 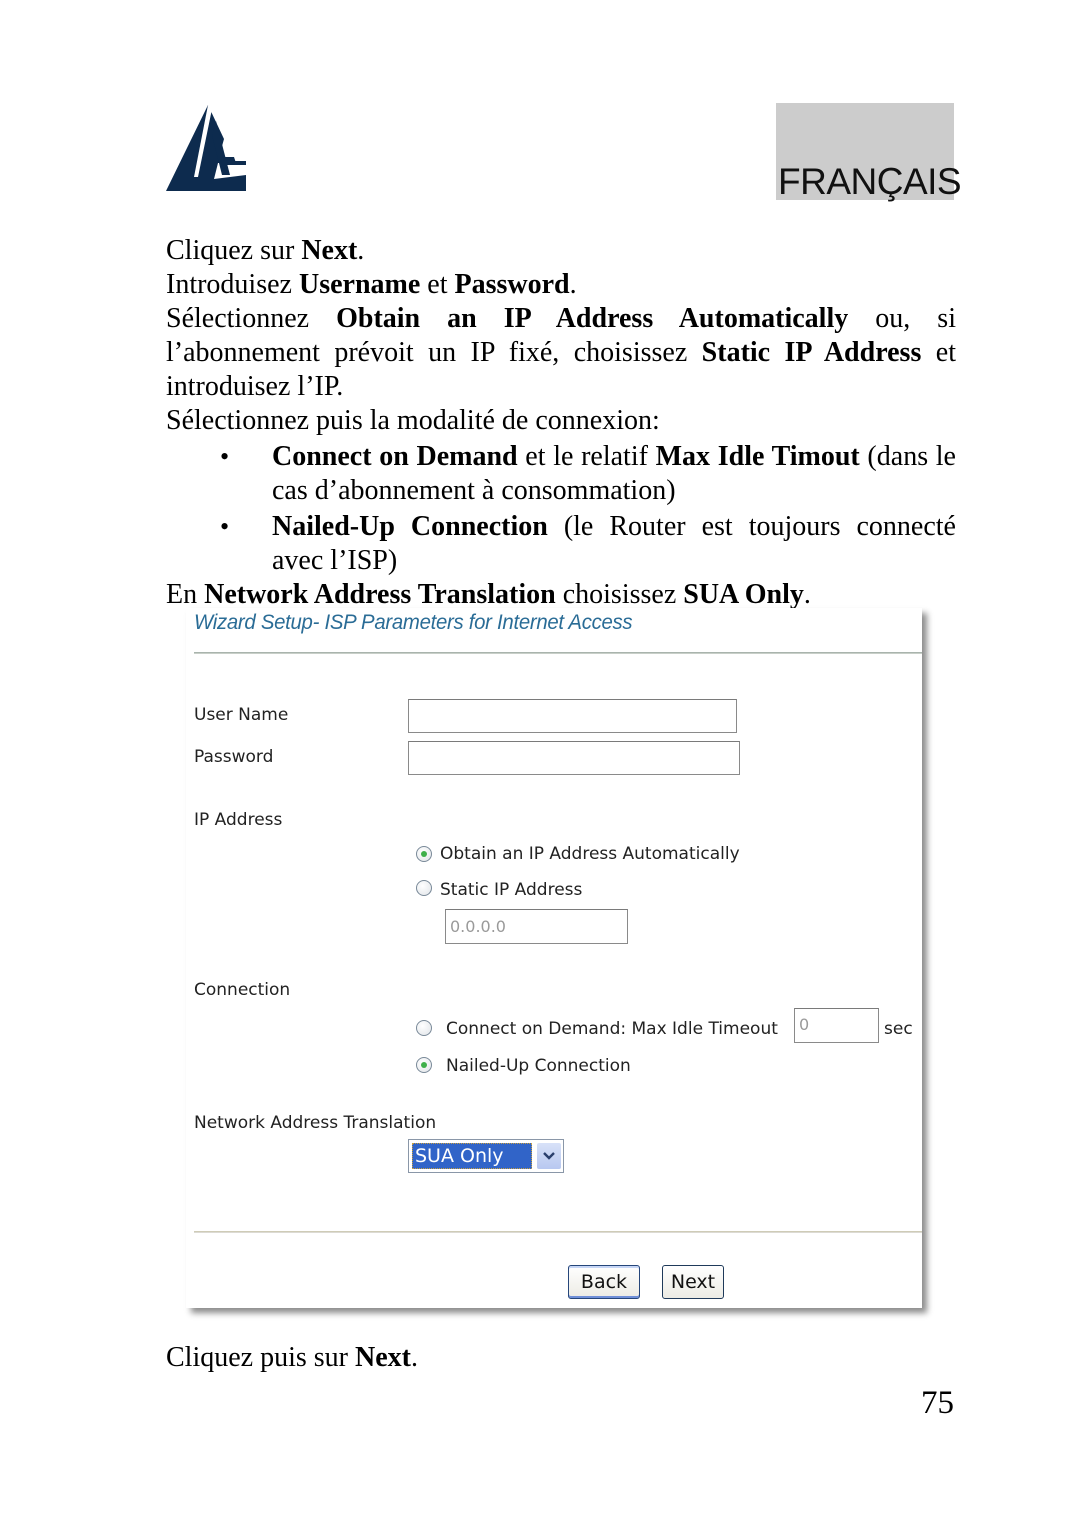 I want to click on obtain-ip-auto-radio, so click(x=424, y=854).